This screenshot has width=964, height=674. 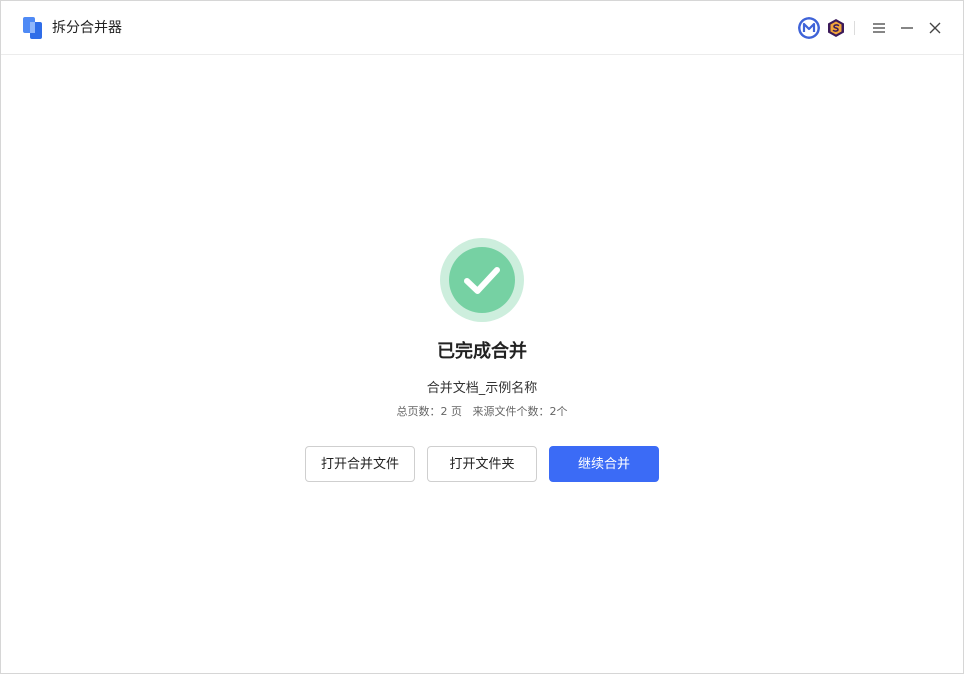 I want to click on open-merged-file-button: 打开合并文件, so click(x=360, y=464).